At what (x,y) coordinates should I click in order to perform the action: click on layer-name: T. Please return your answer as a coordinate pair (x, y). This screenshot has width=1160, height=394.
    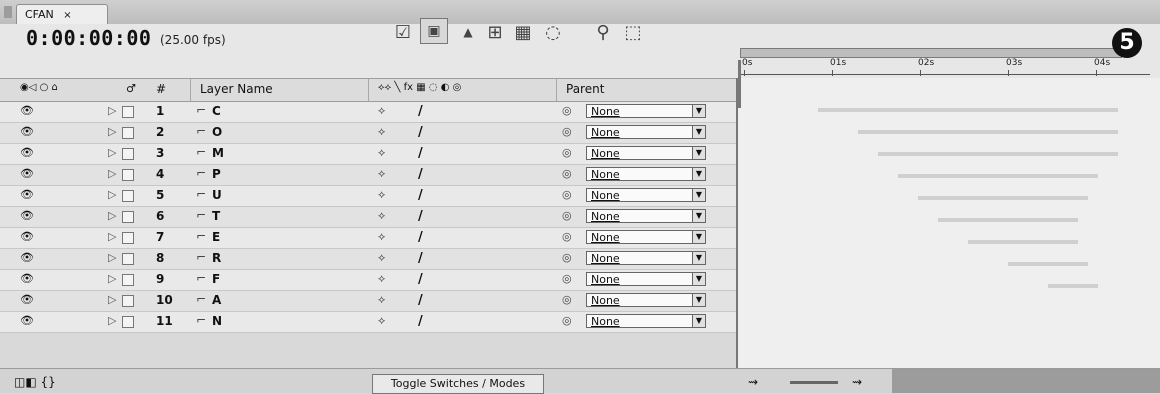
    Looking at the image, I should click on (216, 216).